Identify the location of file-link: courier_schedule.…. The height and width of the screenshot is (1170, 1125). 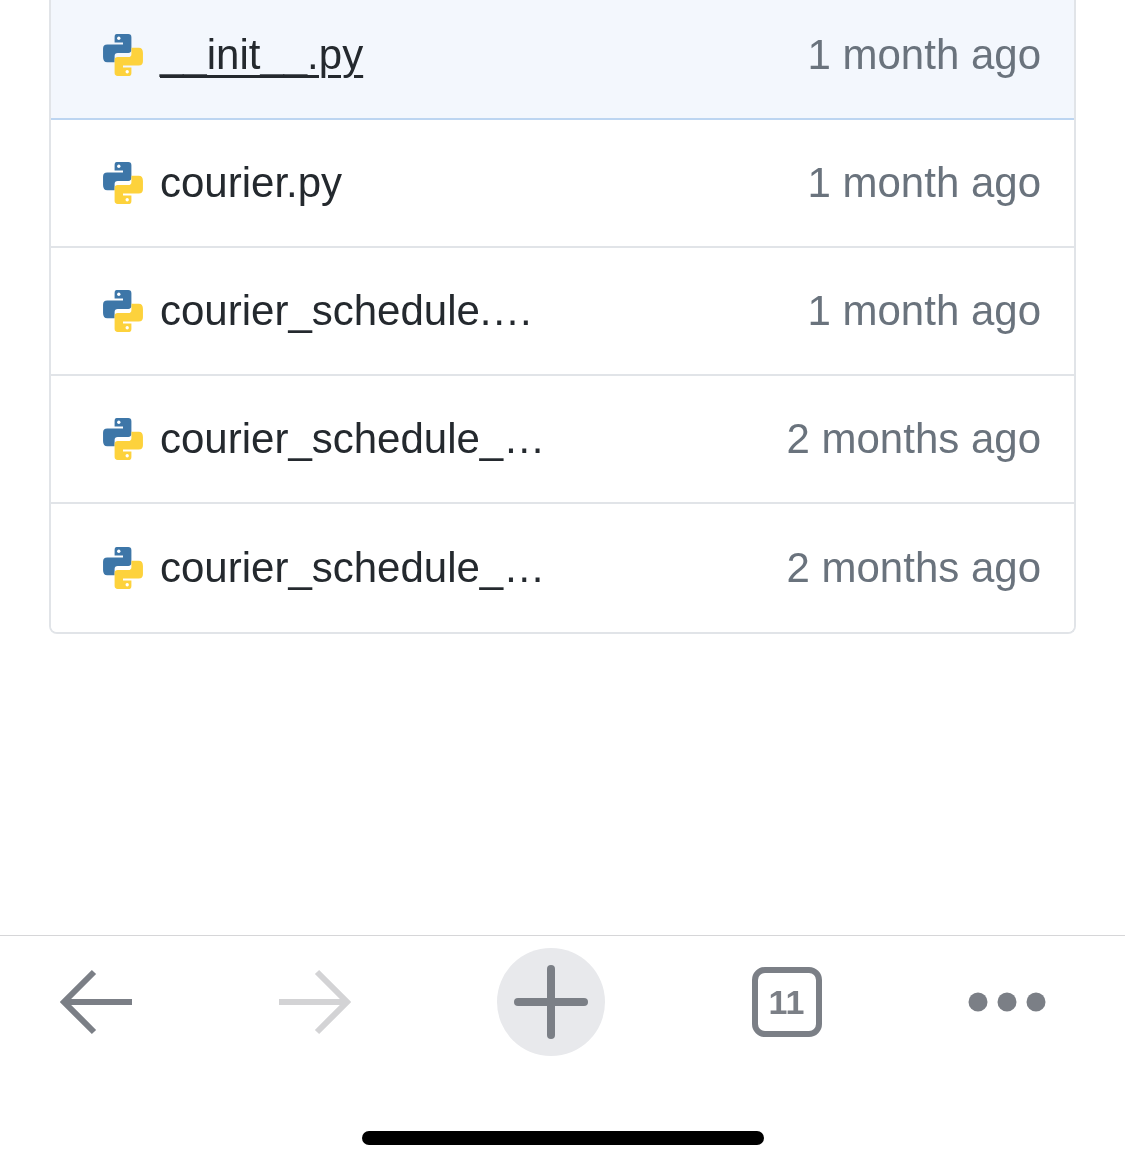
(347, 311).